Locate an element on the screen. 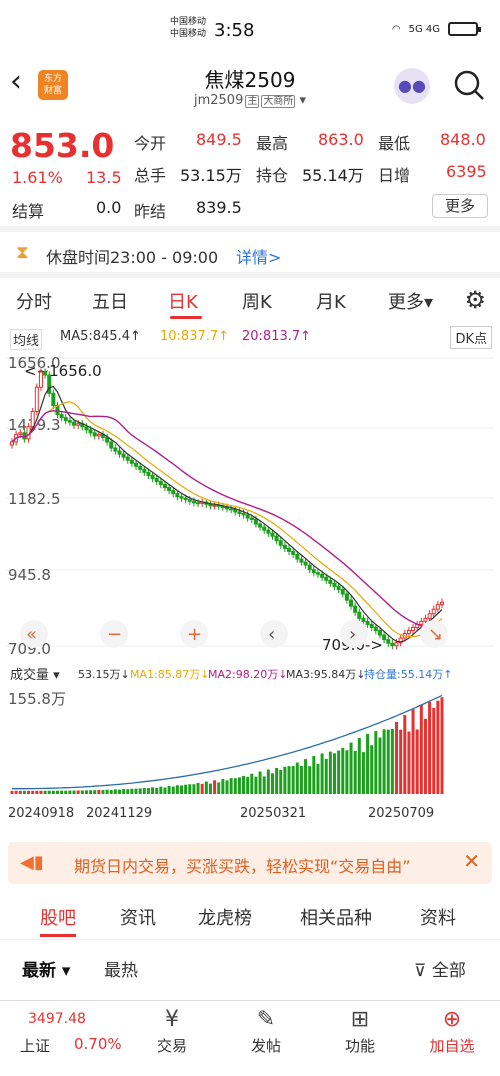 The width and height of the screenshot is (500, 1076). tab-news: 资讯 is located at coordinates (138, 917).